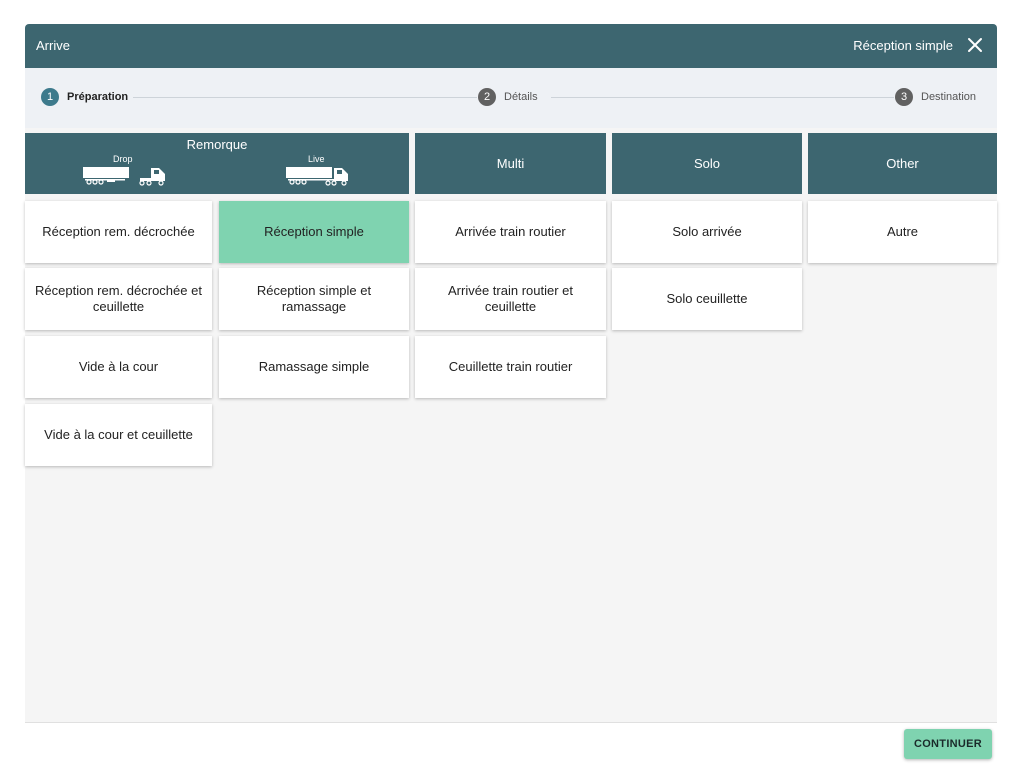 This screenshot has height=784, width=1024. What do you see at coordinates (118, 435) in the screenshot?
I see `option-card: Vide à la cour et ceuillette` at bounding box center [118, 435].